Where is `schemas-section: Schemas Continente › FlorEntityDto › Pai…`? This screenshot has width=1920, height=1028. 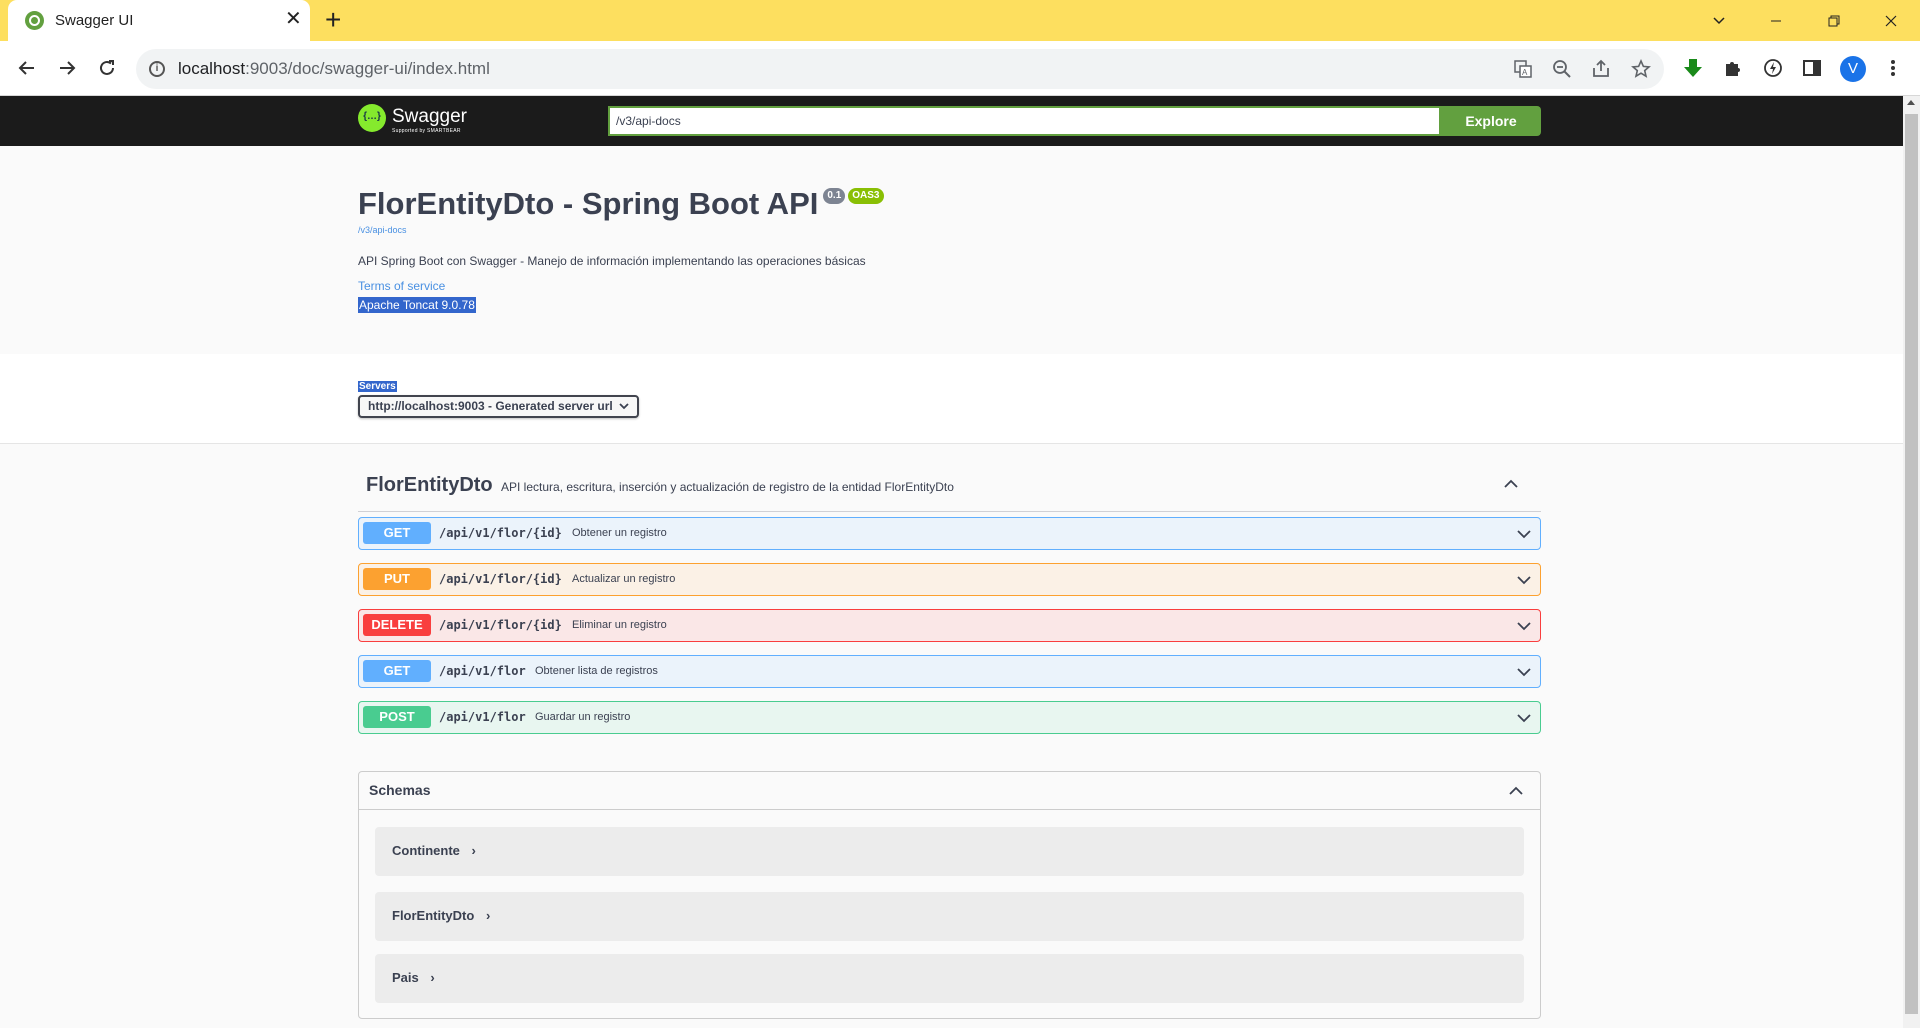
schemas-section: Schemas Continente › FlorEntityDto › Pai… is located at coordinates (949, 895).